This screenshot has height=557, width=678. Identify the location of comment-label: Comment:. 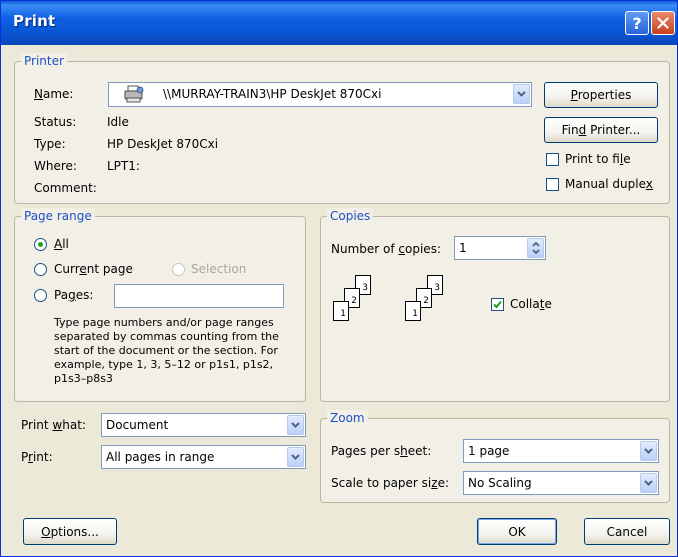
(65, 188).